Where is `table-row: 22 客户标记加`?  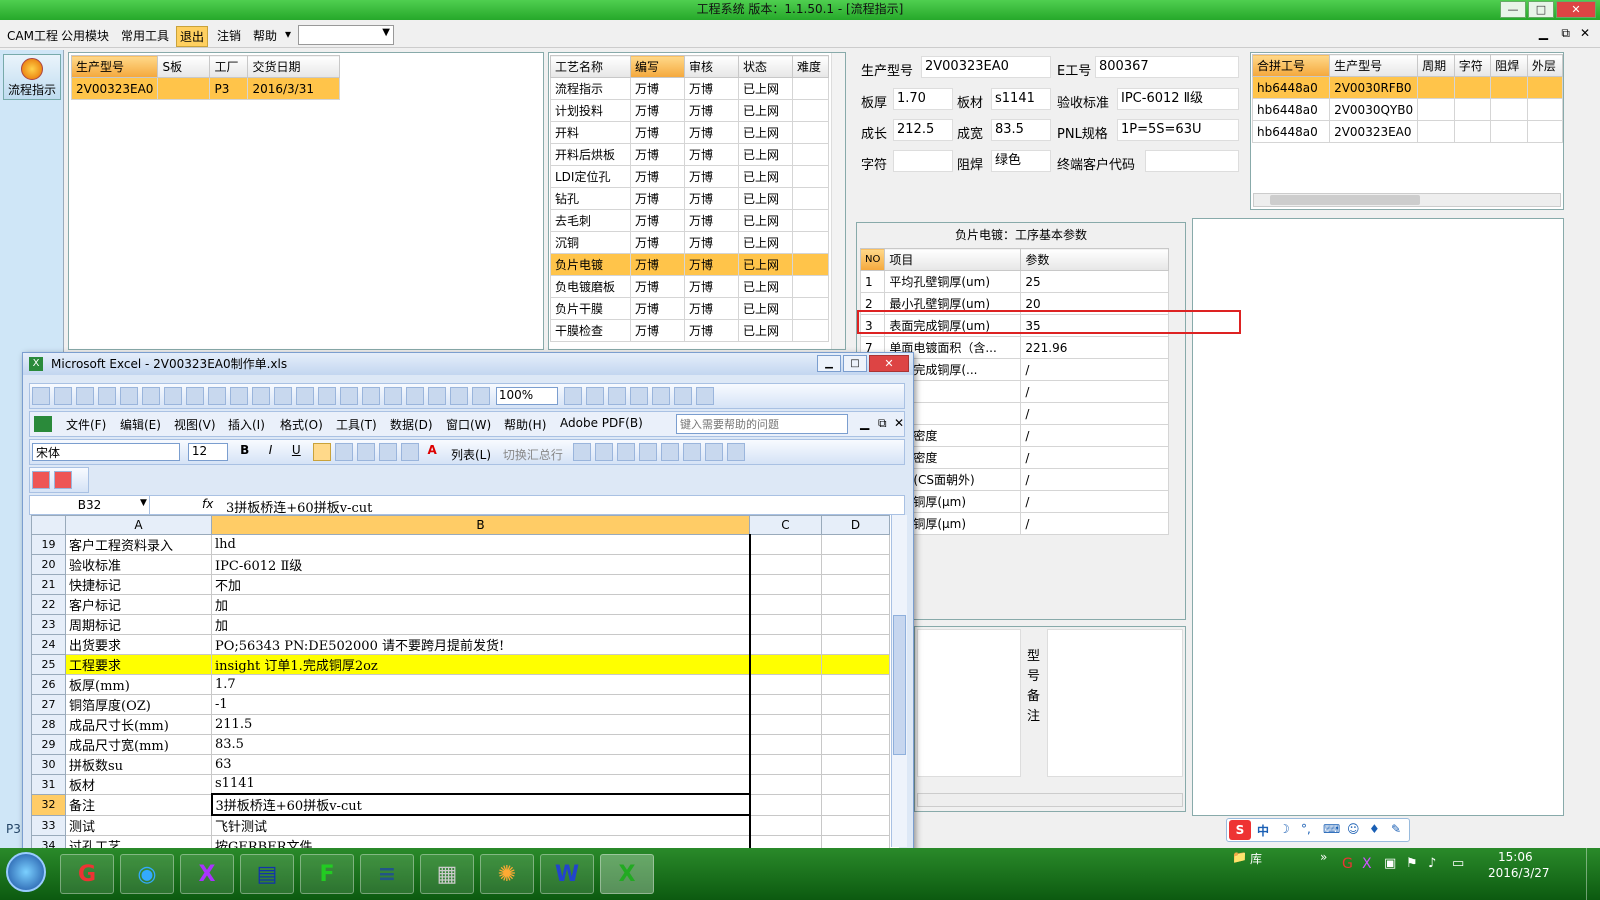
table-row: 22 客户标记加 is located at coordinates (460, 604).